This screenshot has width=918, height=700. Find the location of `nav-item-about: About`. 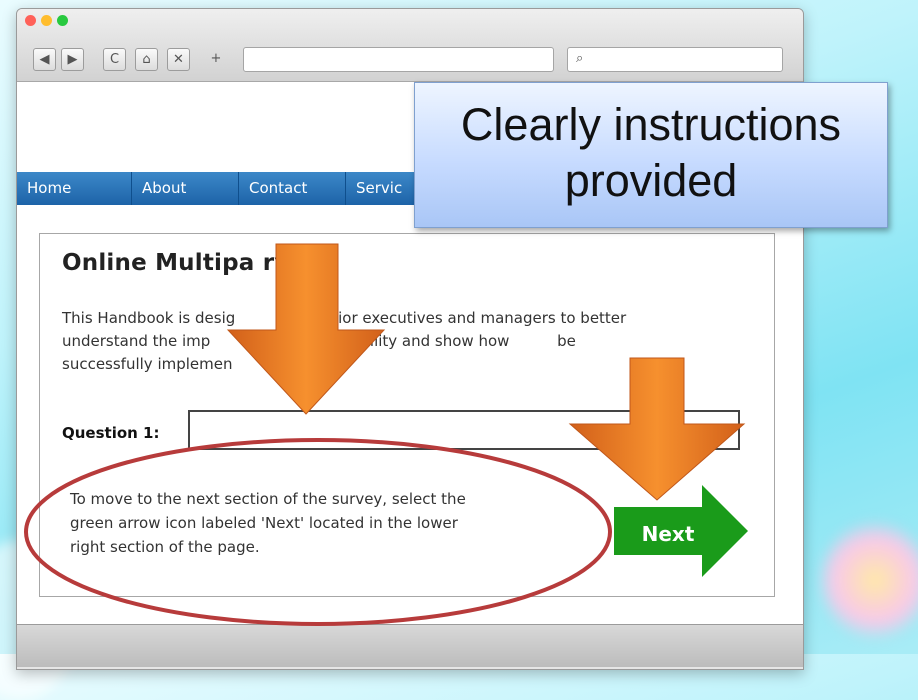

nav-item-about: About is located at coordinates (185, 188).